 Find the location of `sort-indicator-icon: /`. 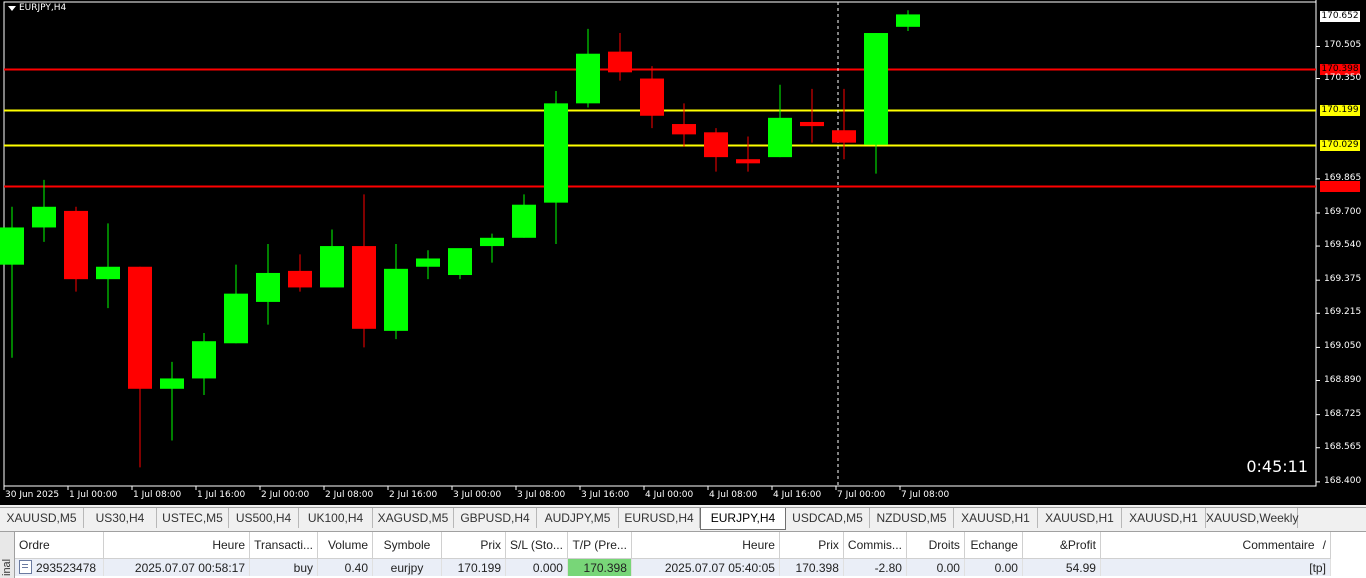

sort-indicator-icon: / is located at coordinates (1324, 545).